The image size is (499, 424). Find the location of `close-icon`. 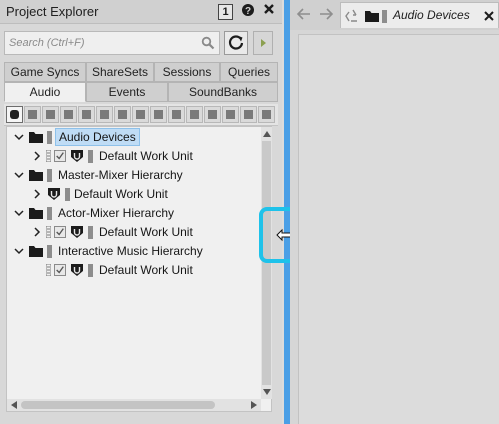

close-icon is located at coordinates (269, 11).